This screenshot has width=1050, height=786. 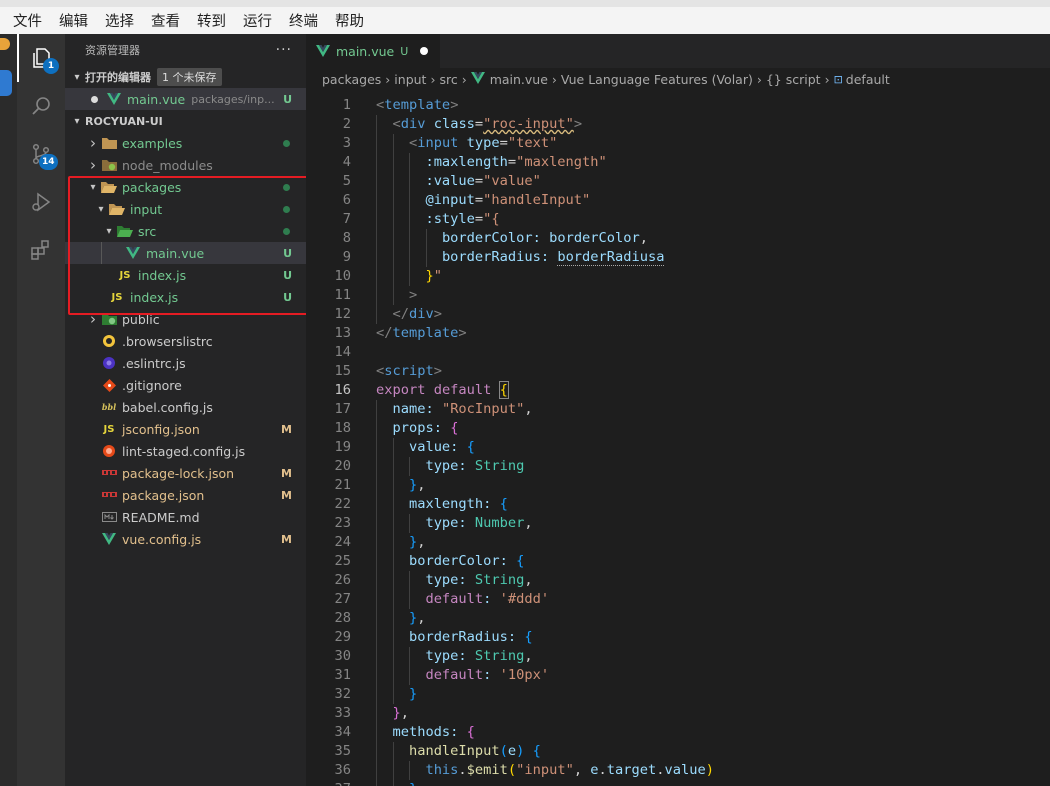 What do you see at coordinates (152, 187) in the screenshot?
I see `tree-item-label: packages` at bounding box center [152, 187].